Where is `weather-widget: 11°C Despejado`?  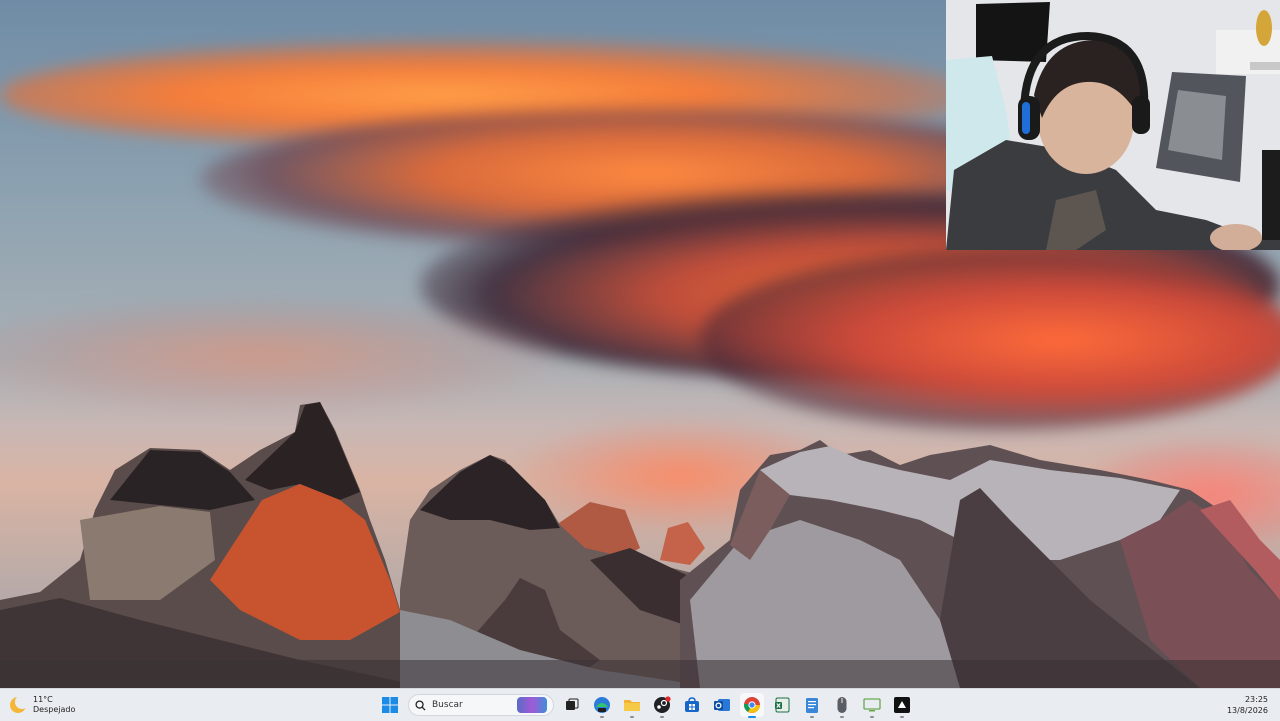
weather-widget: 11°C Despejado is located at coordinates (42, 705).